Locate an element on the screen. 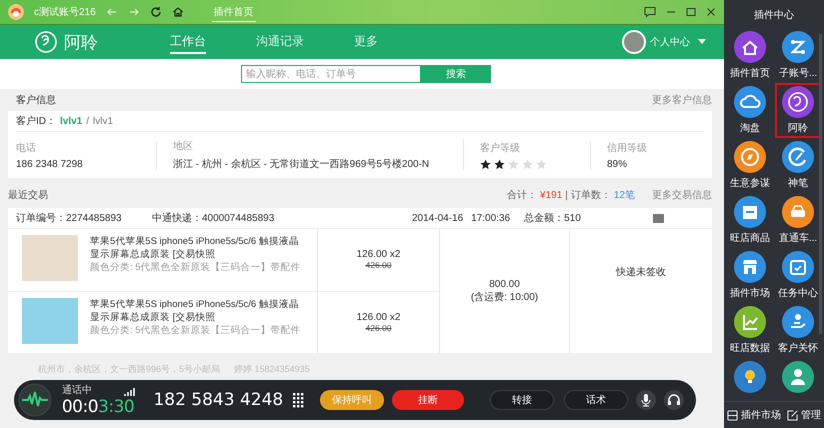 This screenshot has width=824, height=428. dropdown-caret-icon is located at coordinates (702, 42).